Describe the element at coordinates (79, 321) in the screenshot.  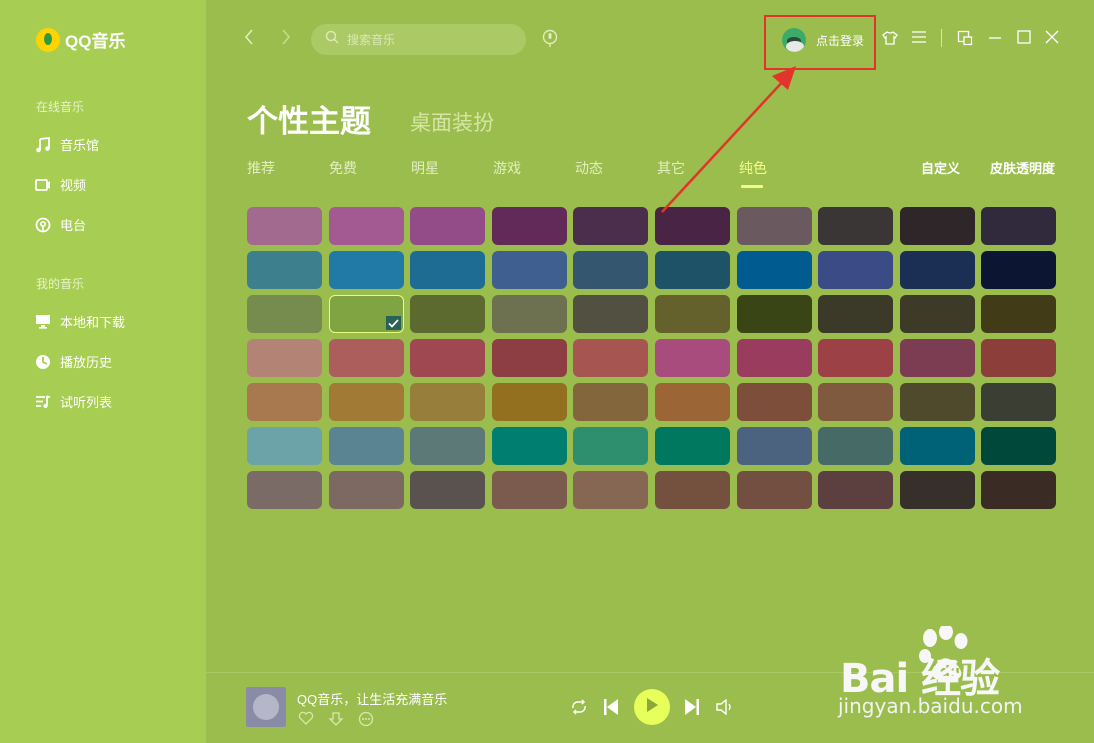
I see `sidebar-item-local-download: 本地和下载` at that location.